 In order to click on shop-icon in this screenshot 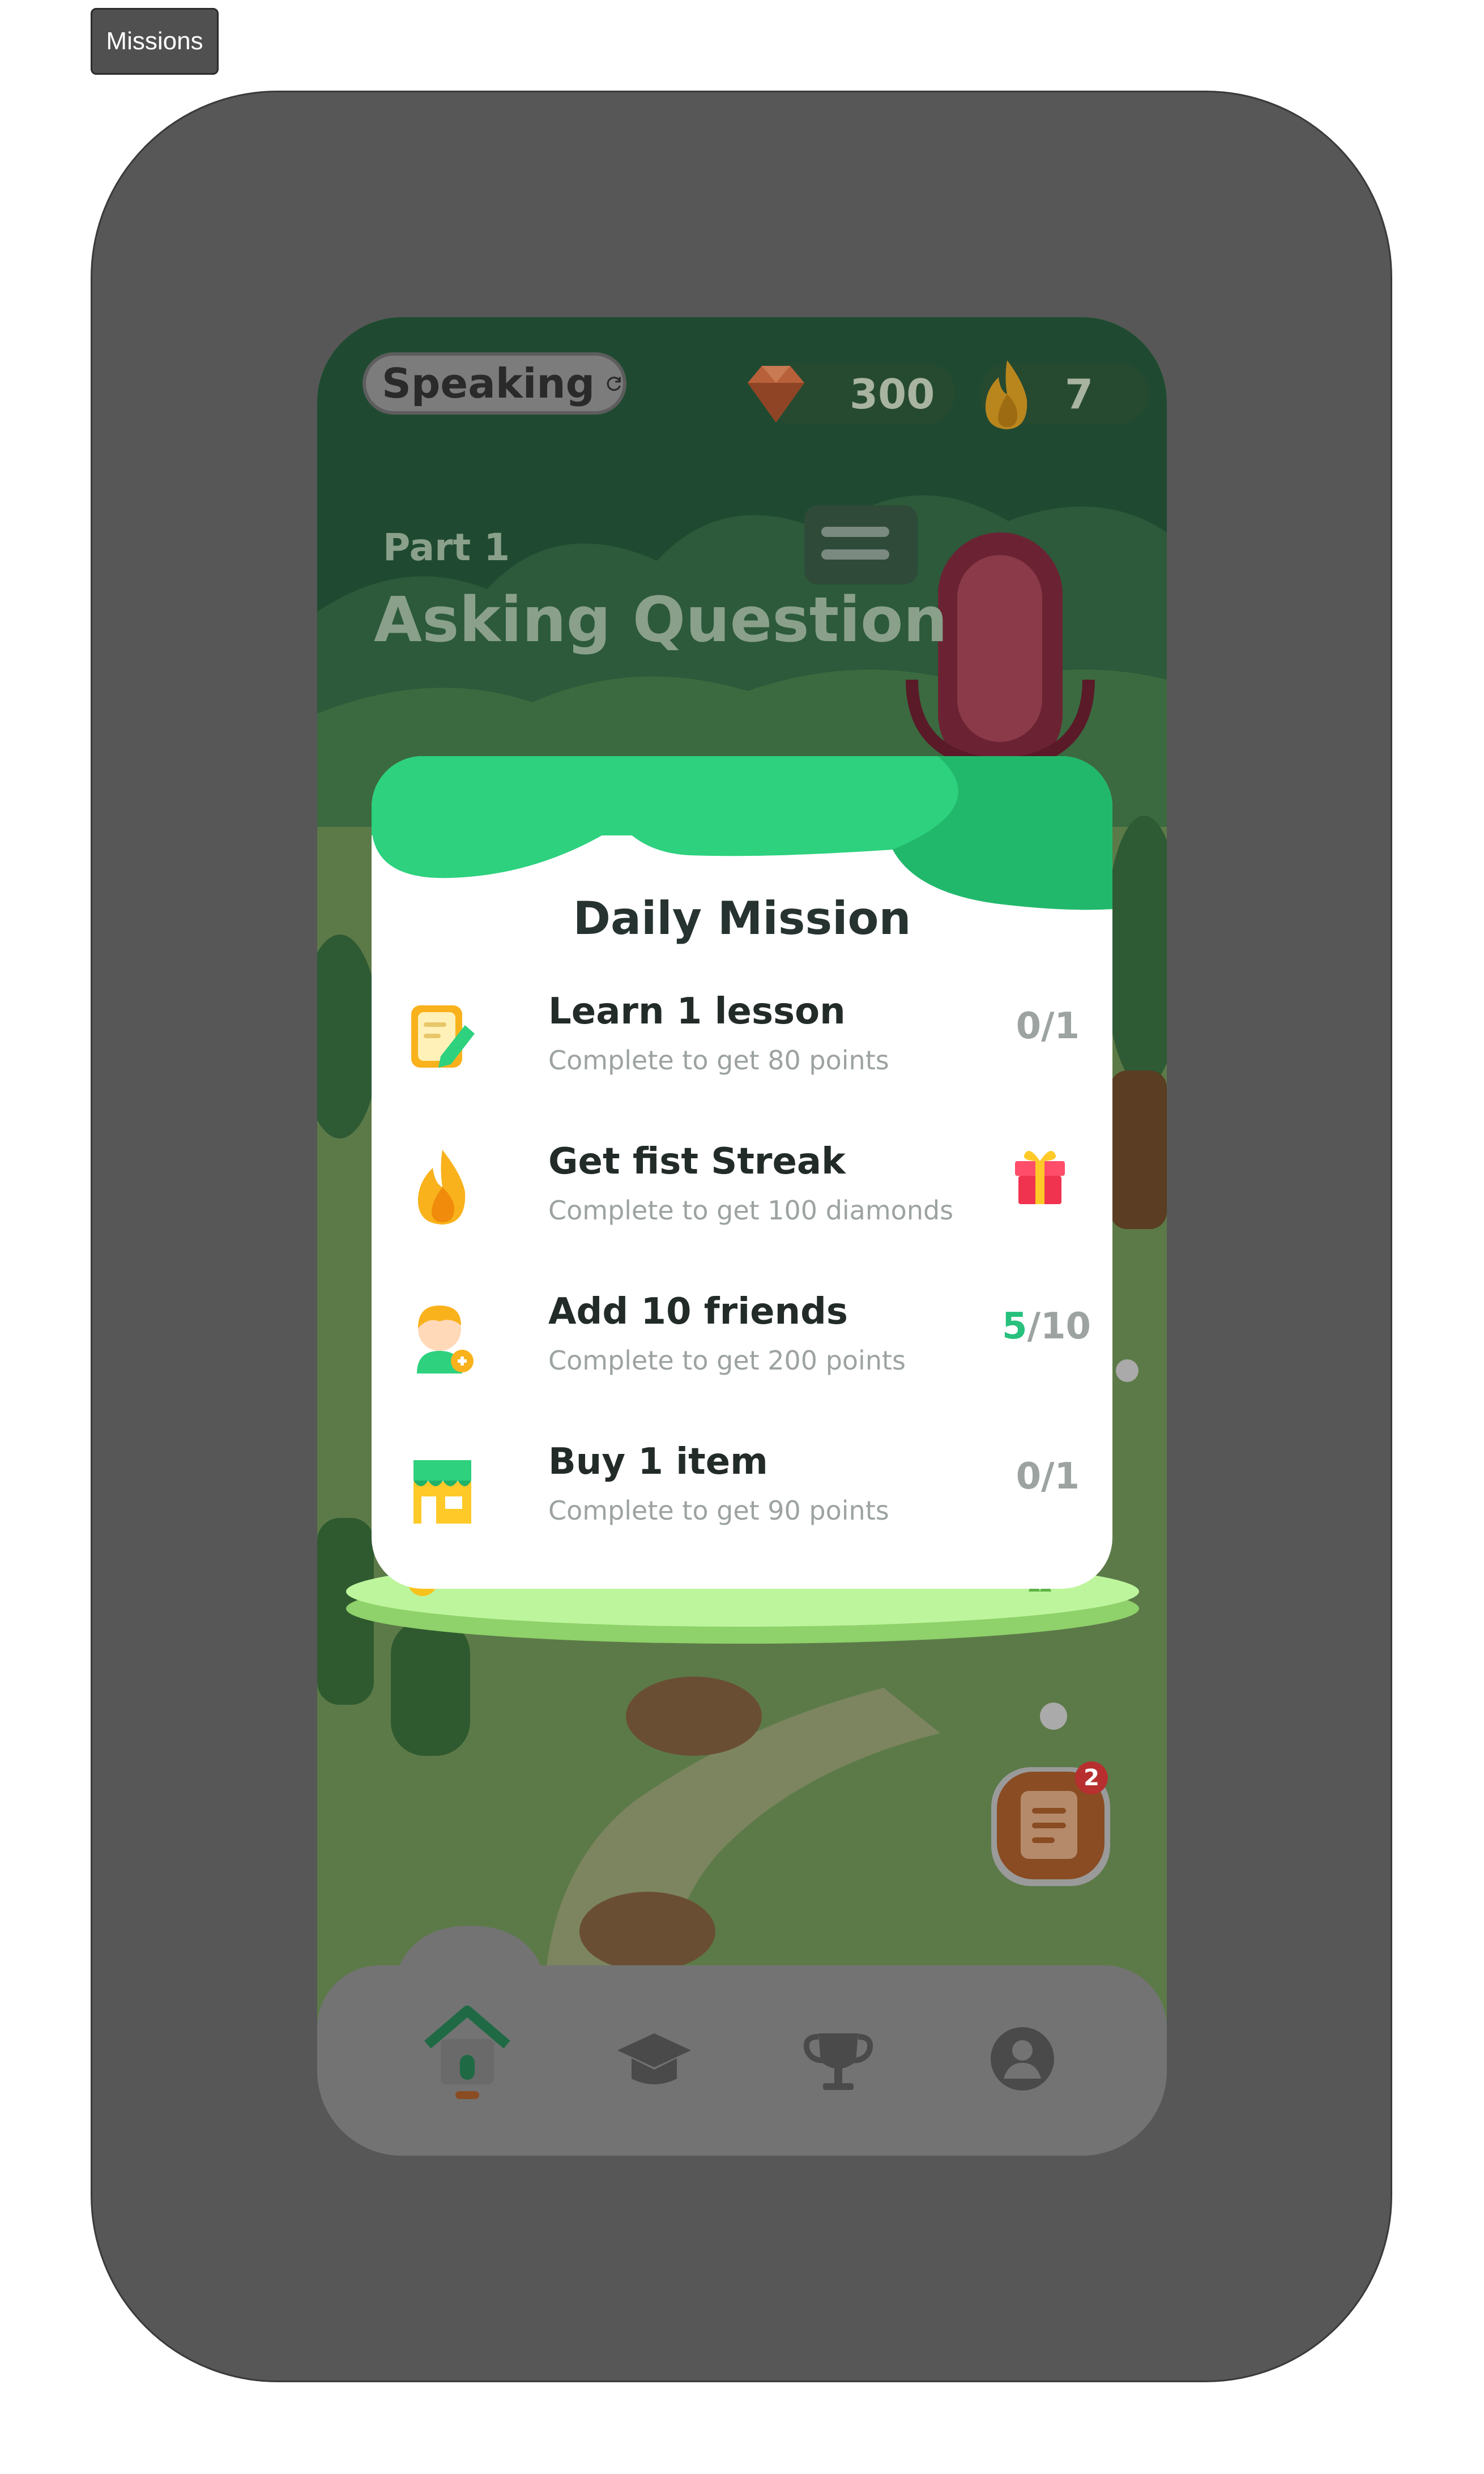, I will do `click(442, 1492)`.